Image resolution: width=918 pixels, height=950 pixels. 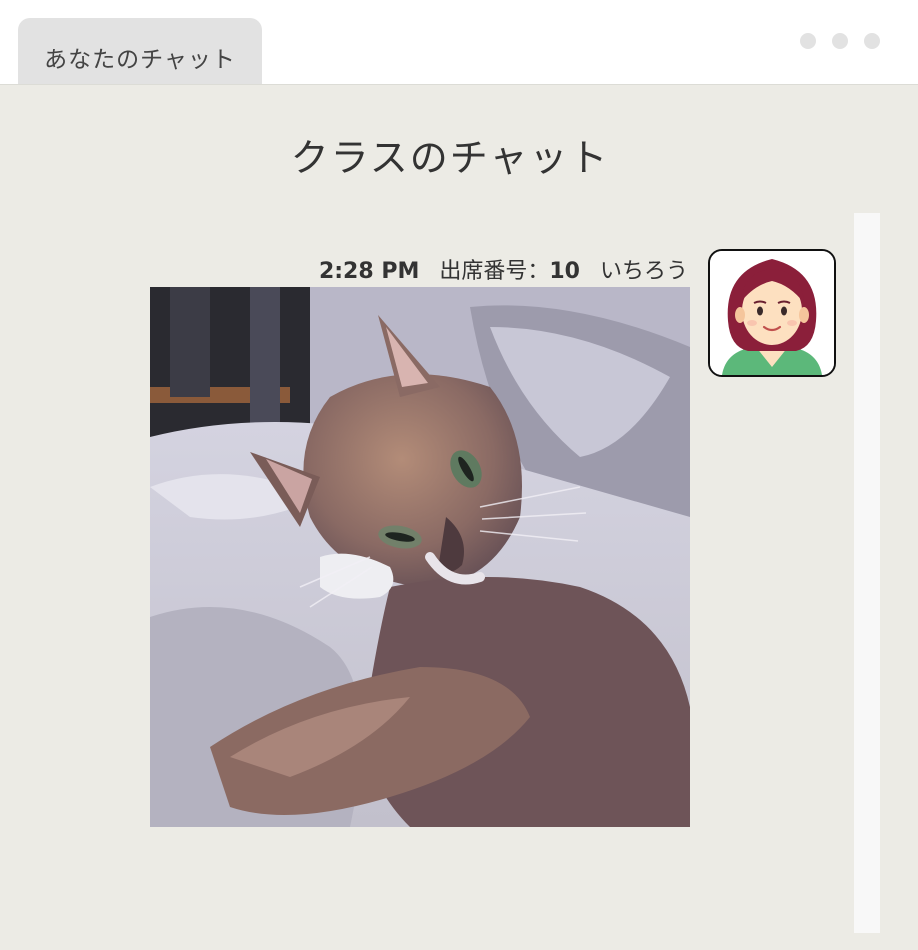 I want to click on sender-name: いちろう, so click(x=643, y=271).